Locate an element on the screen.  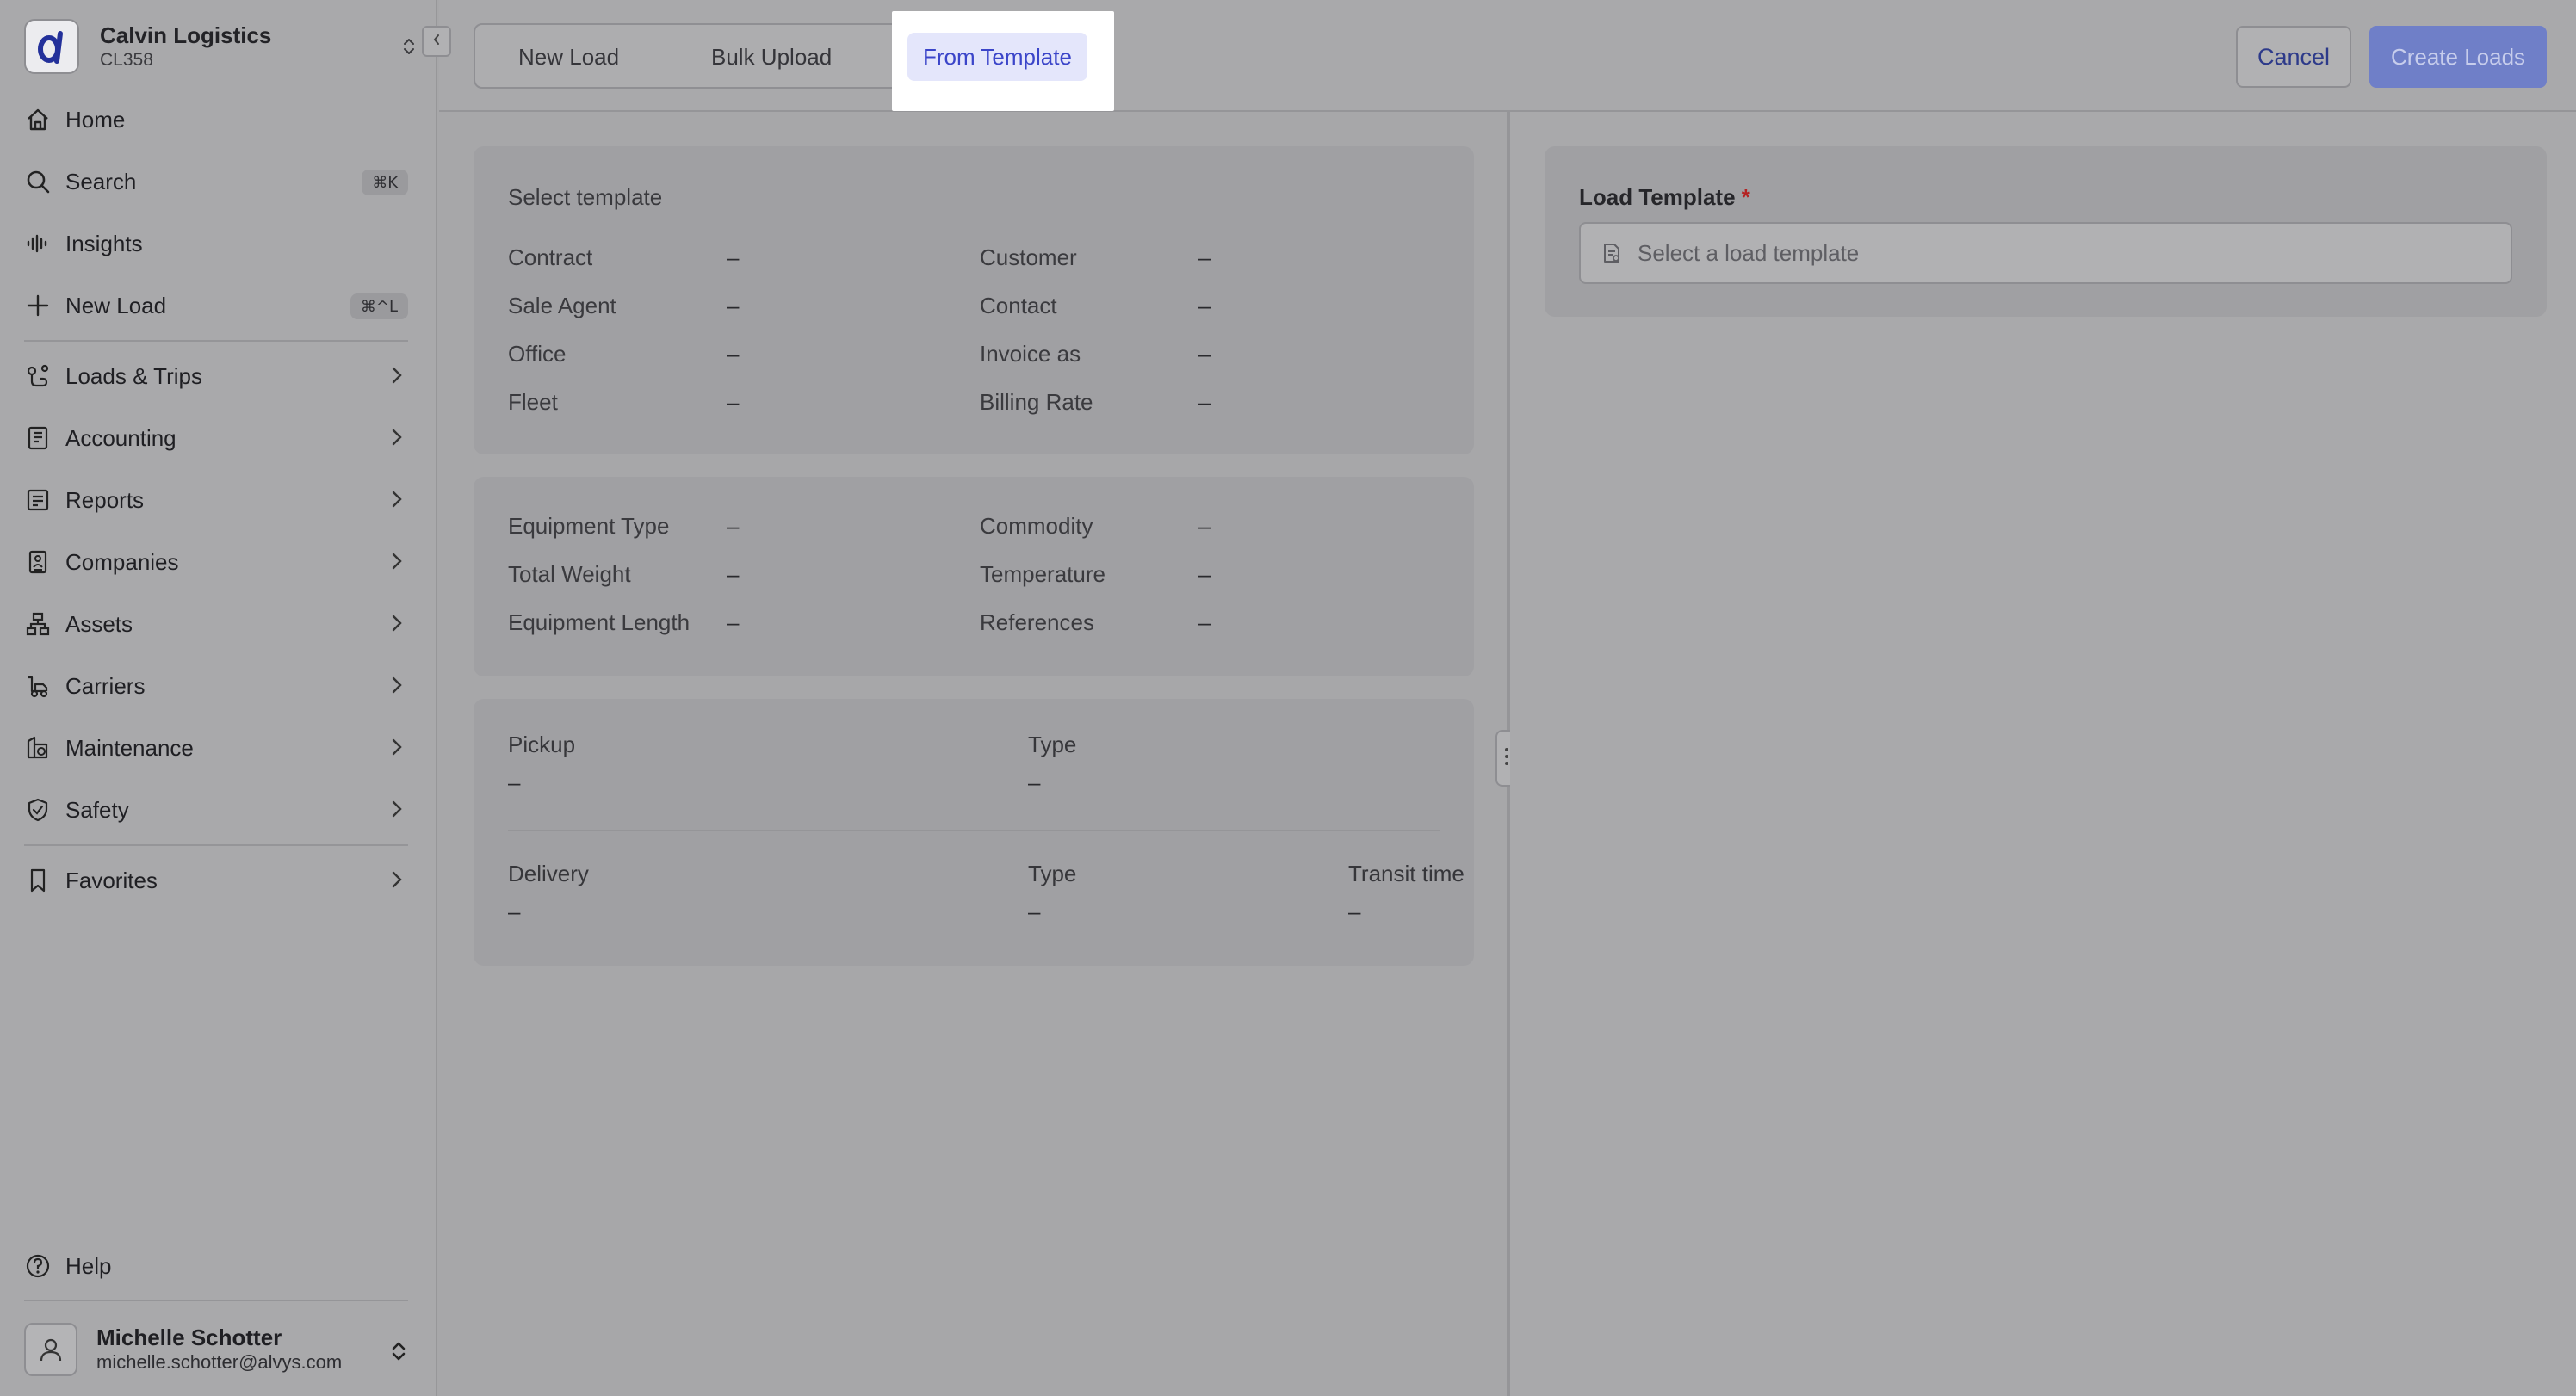
plus-icon is located at coordinates (37, 305).